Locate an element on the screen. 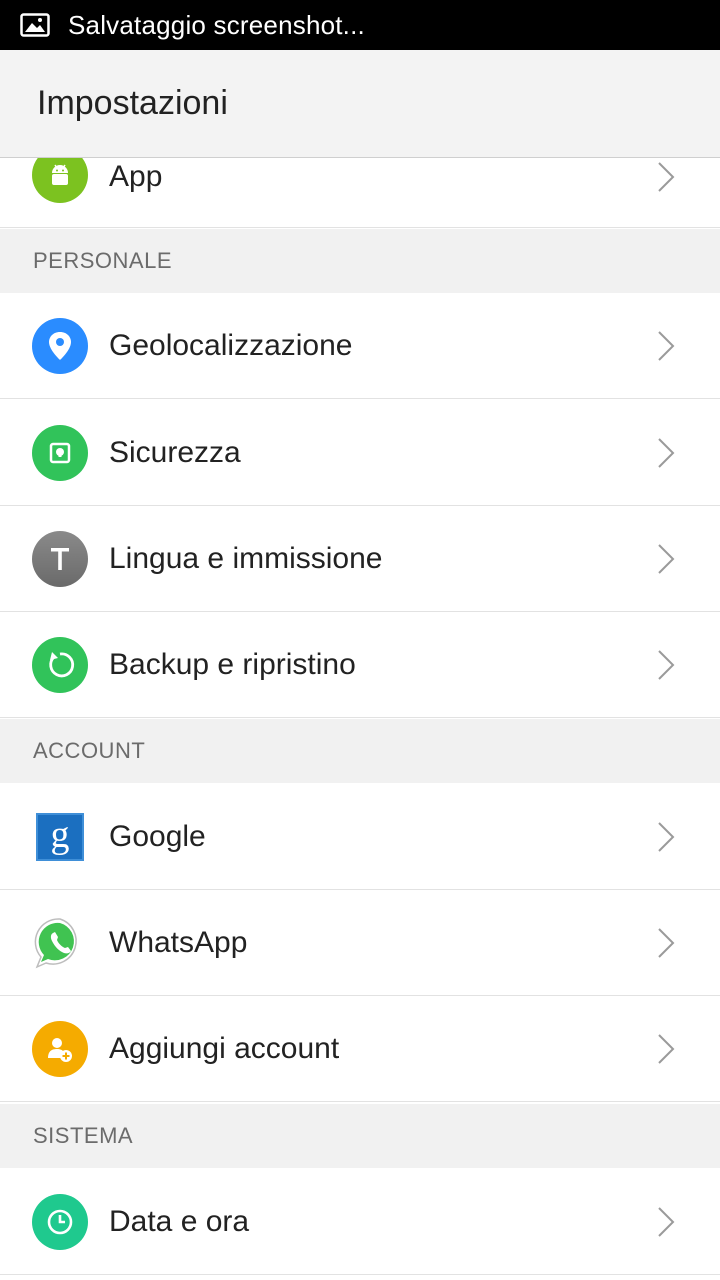 The image size is (720, 1280). settings-item-label: Lingua e immissione is located at coordinates (246, 558).